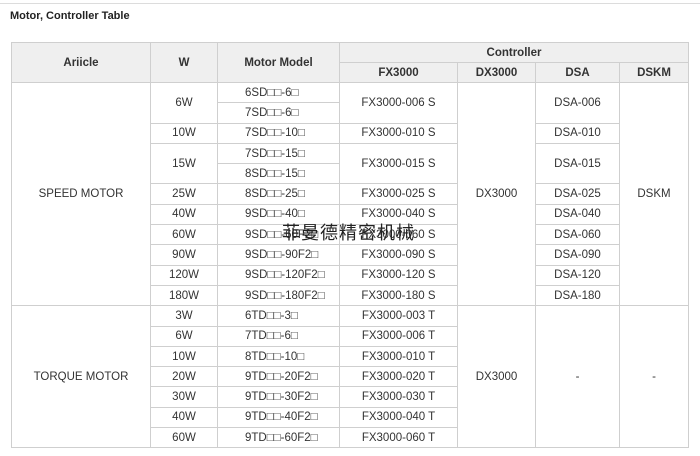  I want to click on cell-fx: FX3000-006 T, so click(398, 336).